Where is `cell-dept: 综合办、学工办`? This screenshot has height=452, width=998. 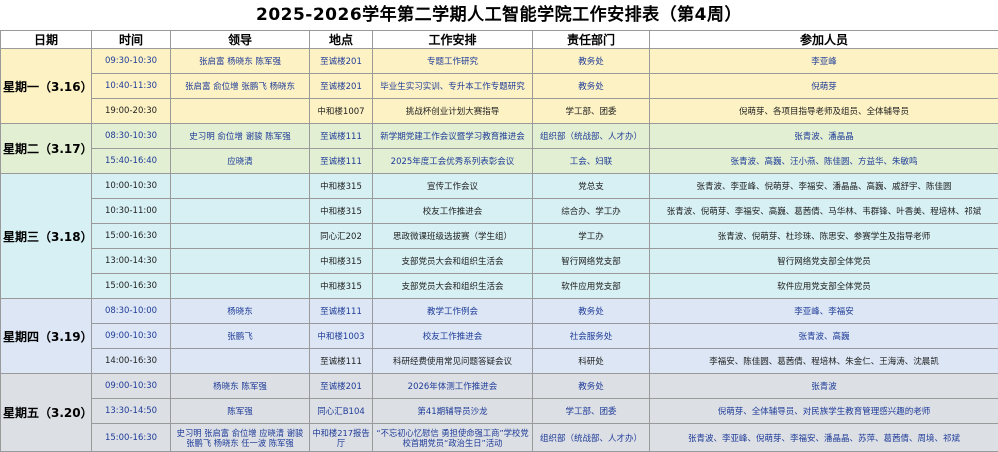
cell-dept: 综合办、学工办 is located at coordinates (591, 211).